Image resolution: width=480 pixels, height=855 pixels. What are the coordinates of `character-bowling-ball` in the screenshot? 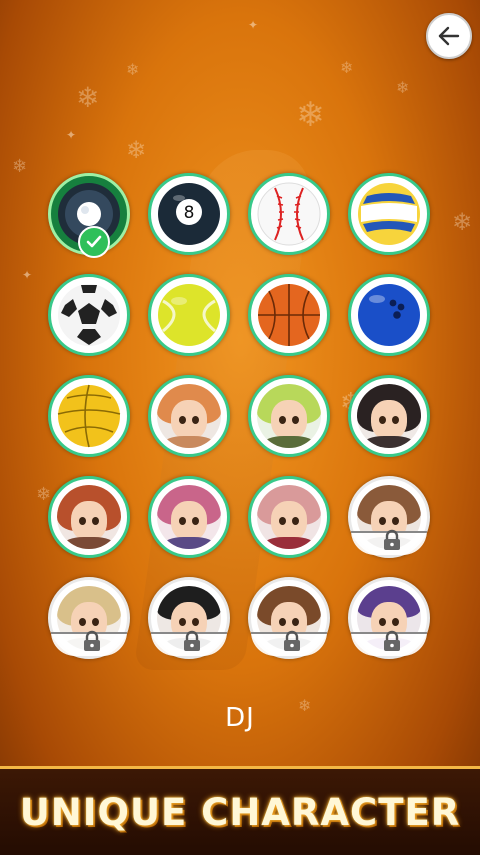 It's located at (389, 315).